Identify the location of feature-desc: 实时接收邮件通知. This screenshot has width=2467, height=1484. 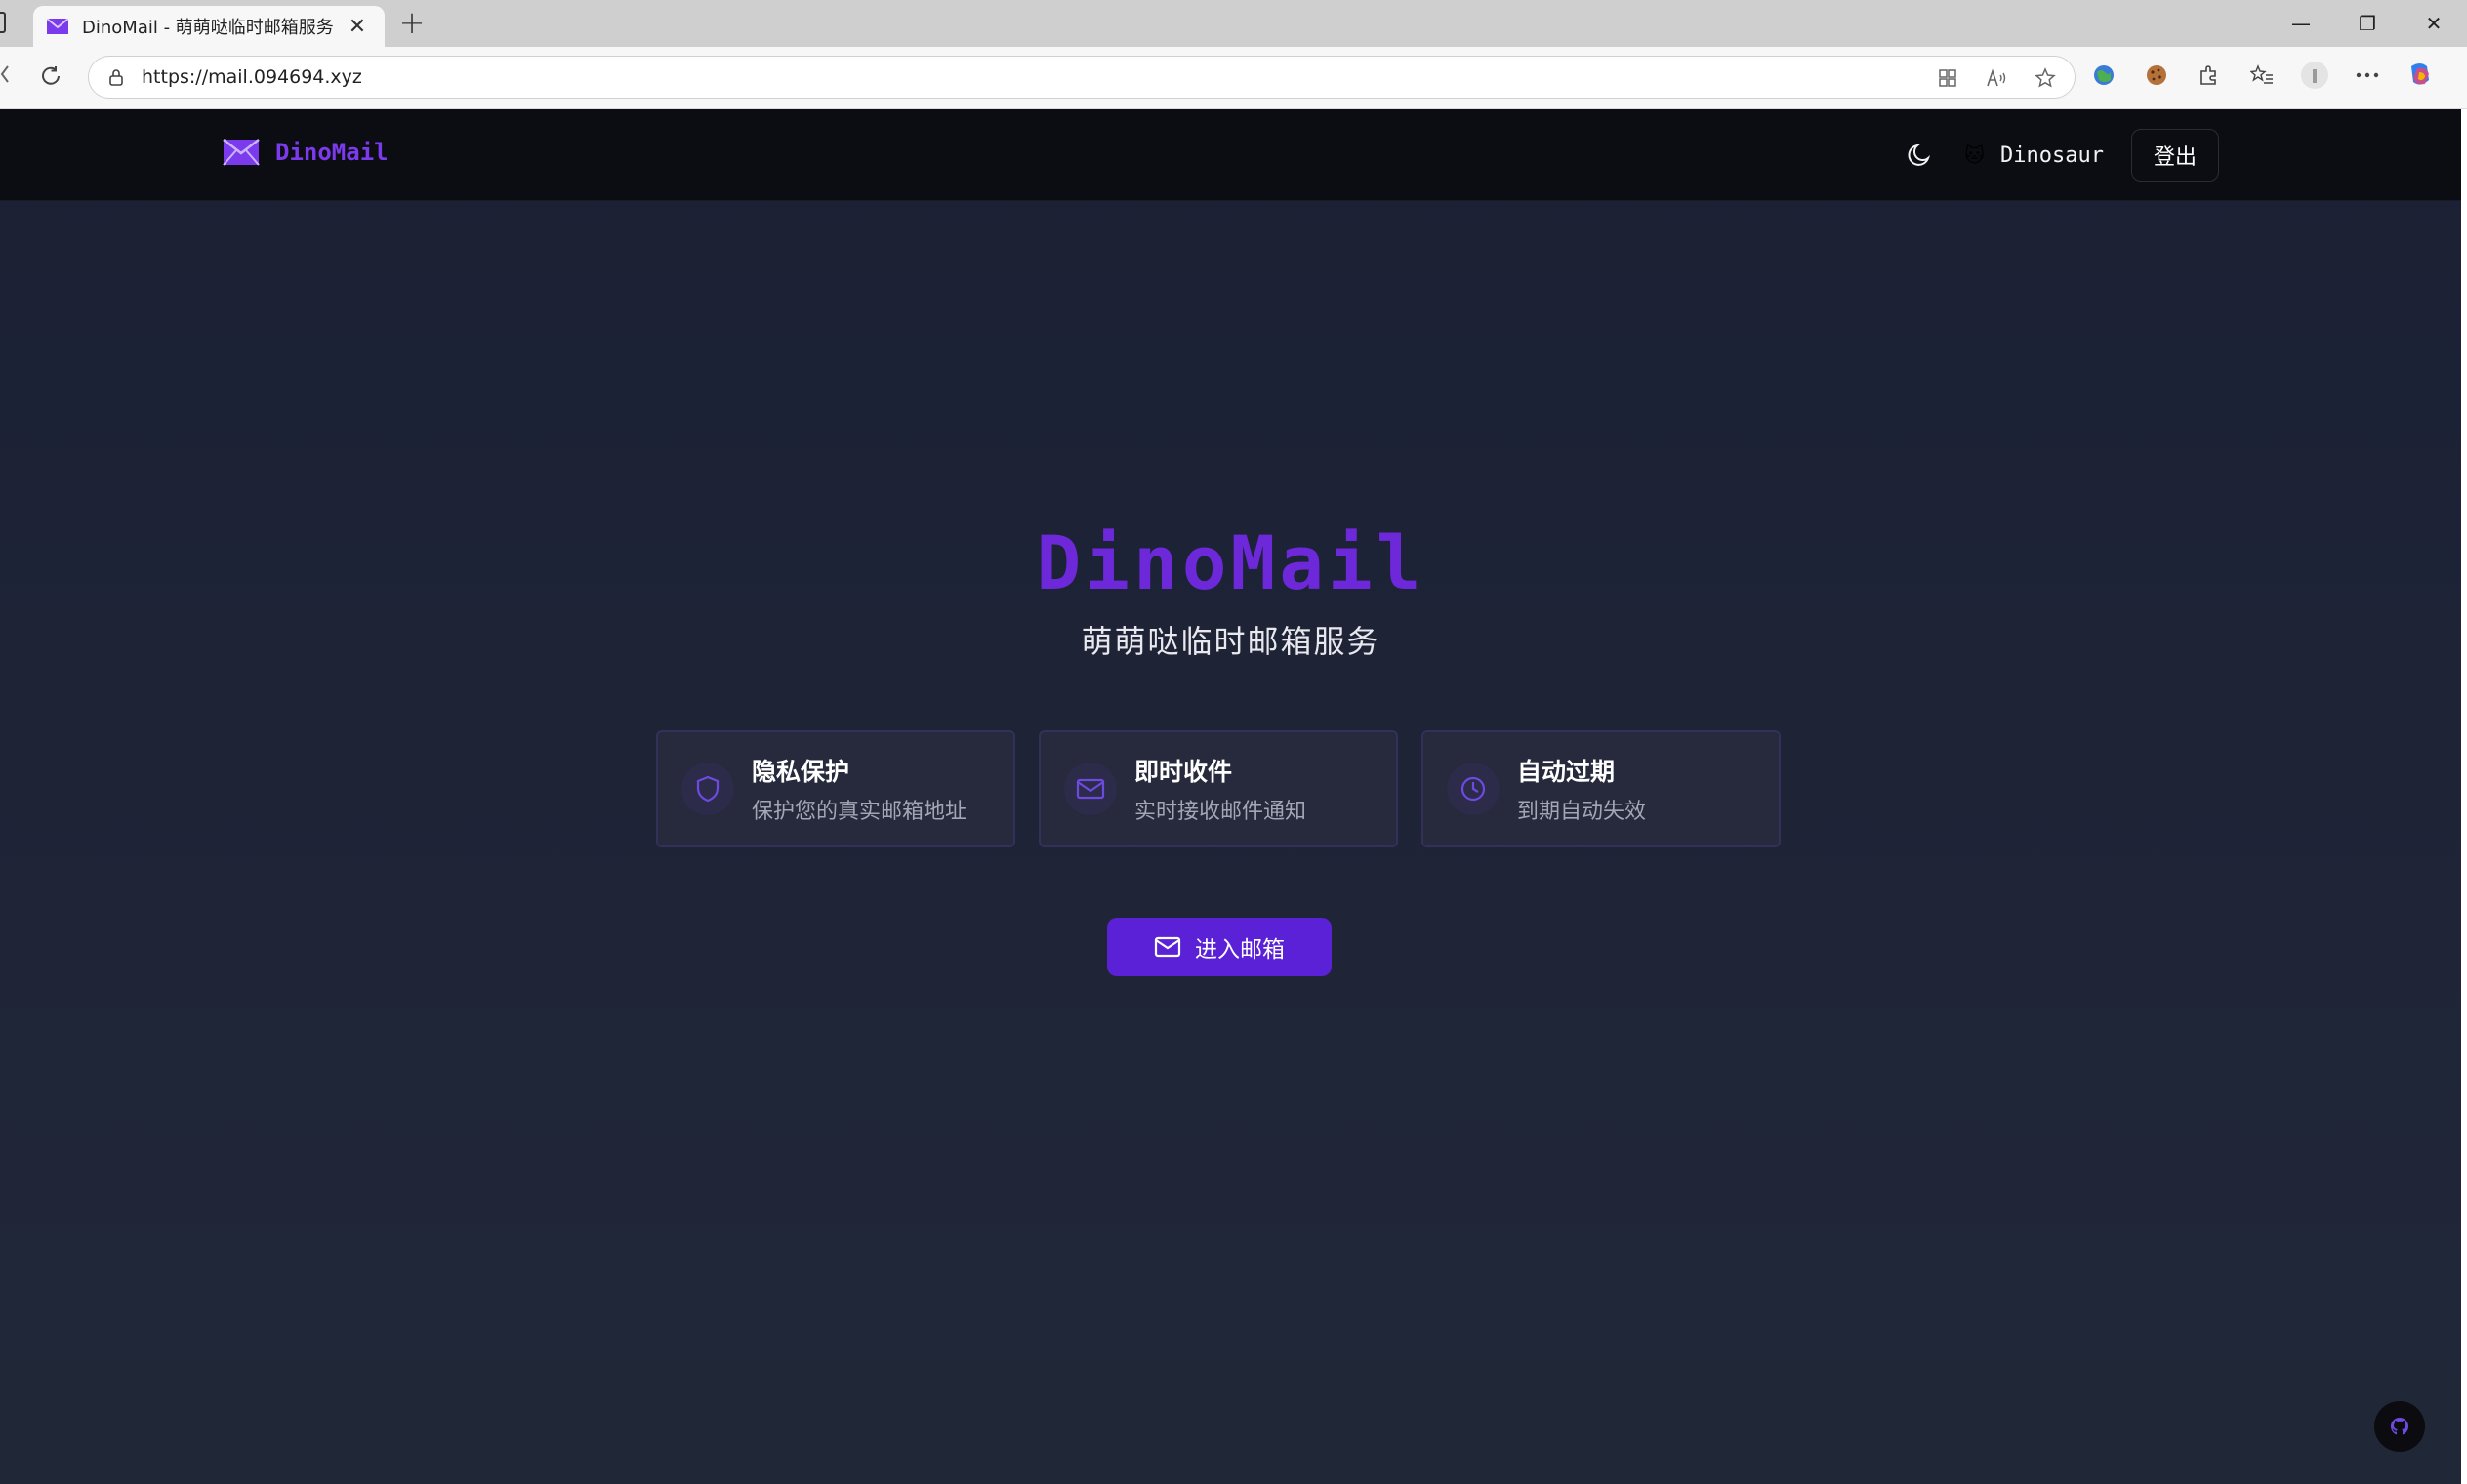
(1220, 812).